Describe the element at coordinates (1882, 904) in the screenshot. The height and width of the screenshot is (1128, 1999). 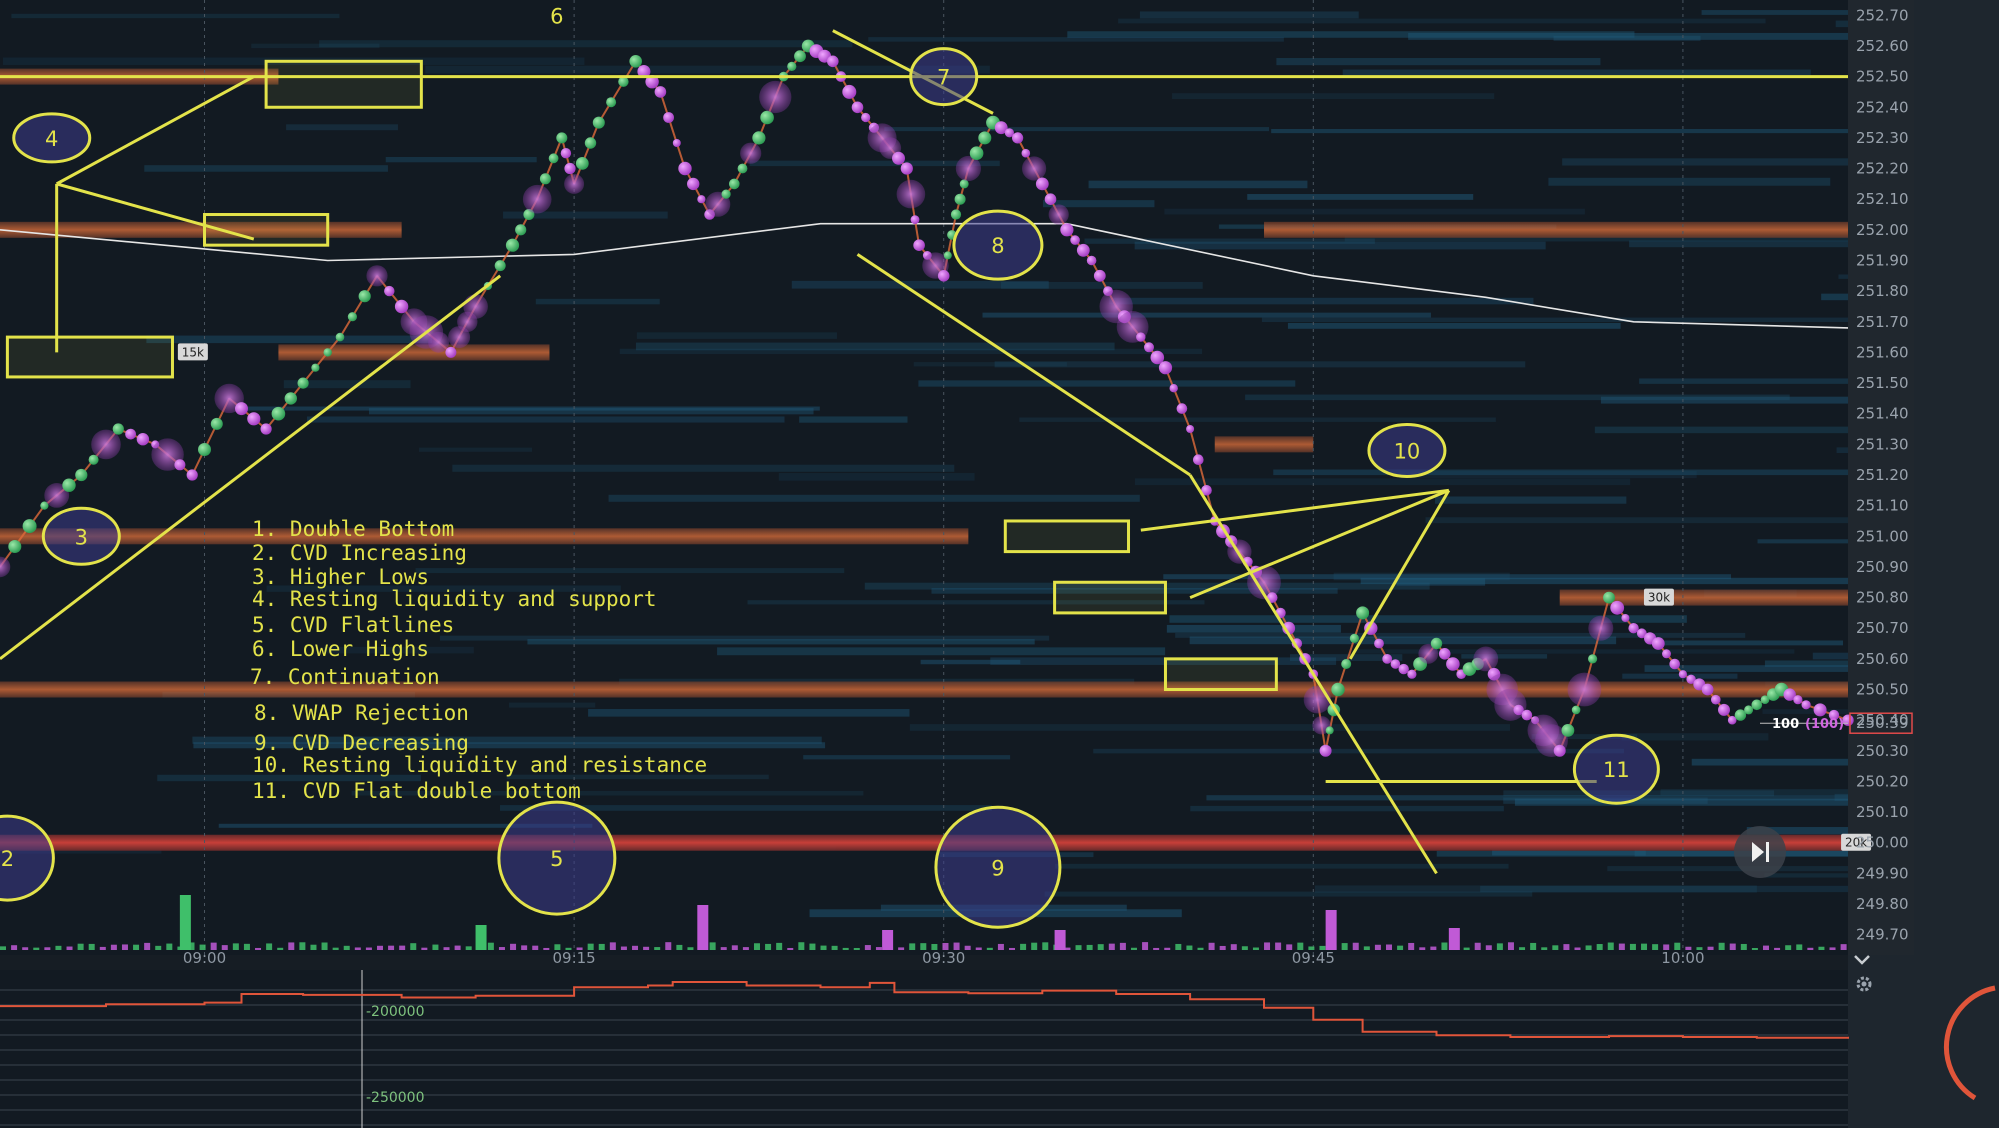
I see `price-tick-label: 249.80` at that location.